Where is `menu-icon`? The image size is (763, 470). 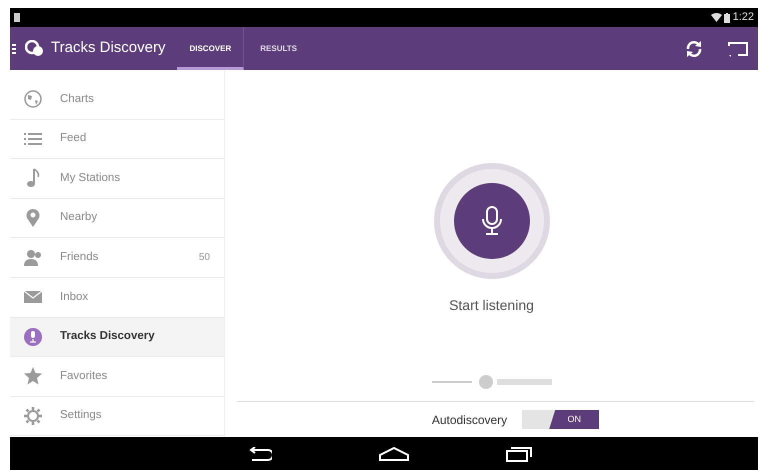 menu-icon is located at coordinates (14, 49).